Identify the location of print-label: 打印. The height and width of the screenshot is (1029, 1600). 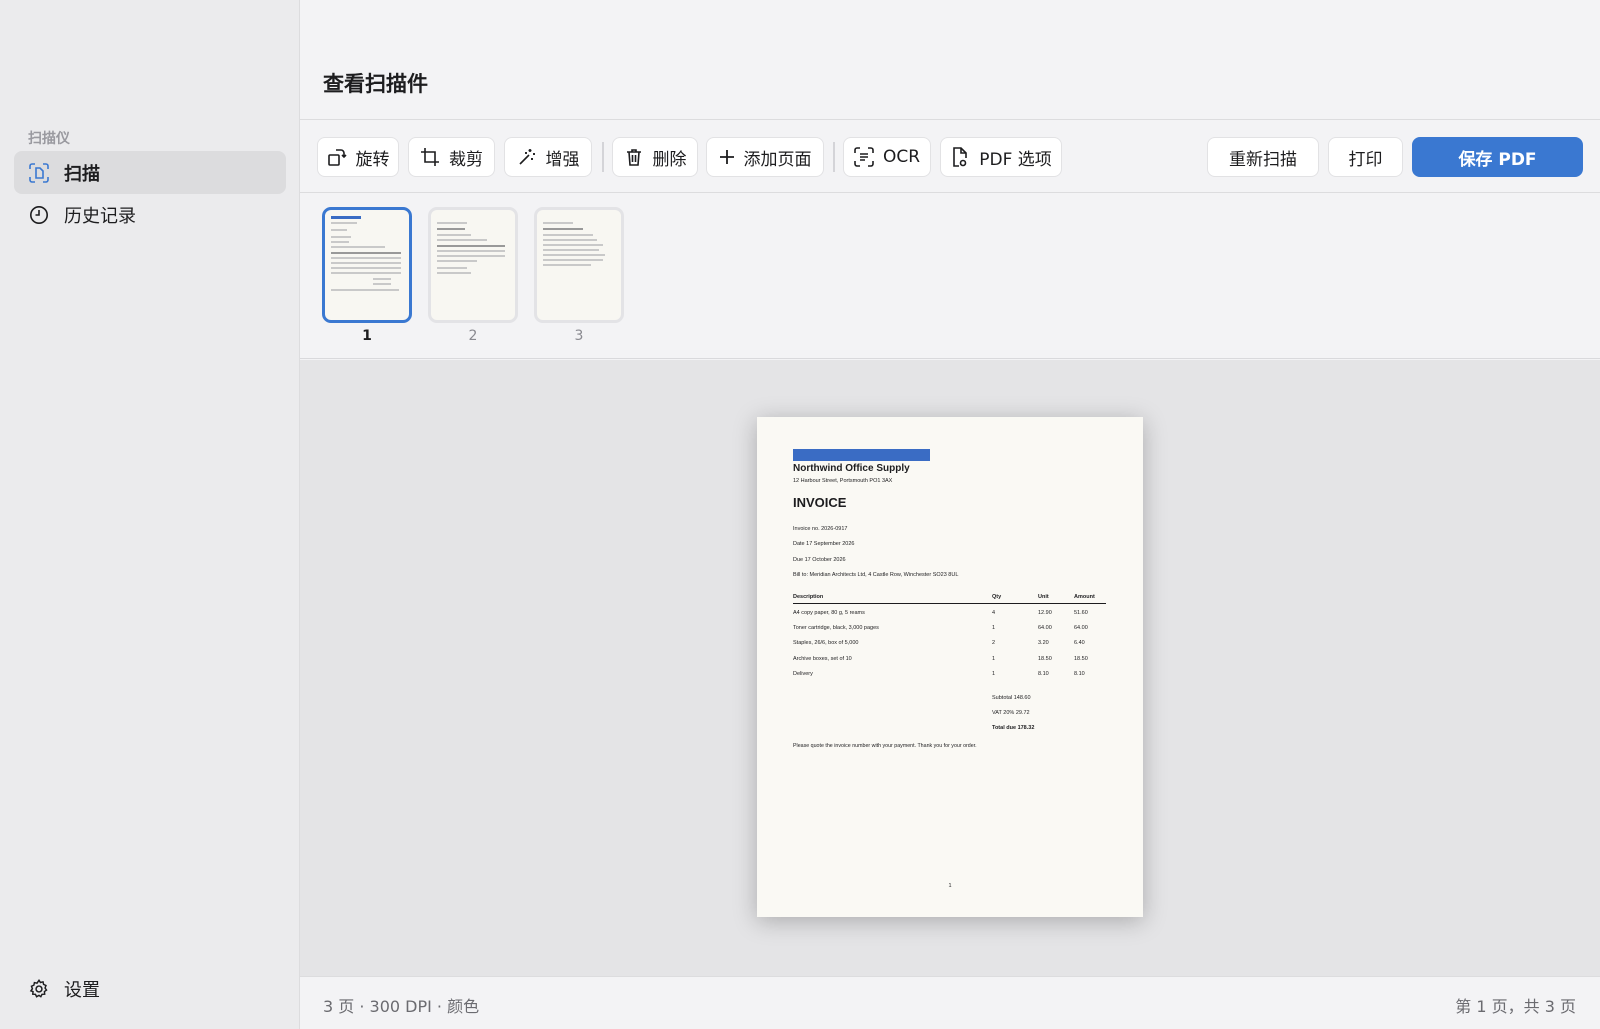
(1365, 159).